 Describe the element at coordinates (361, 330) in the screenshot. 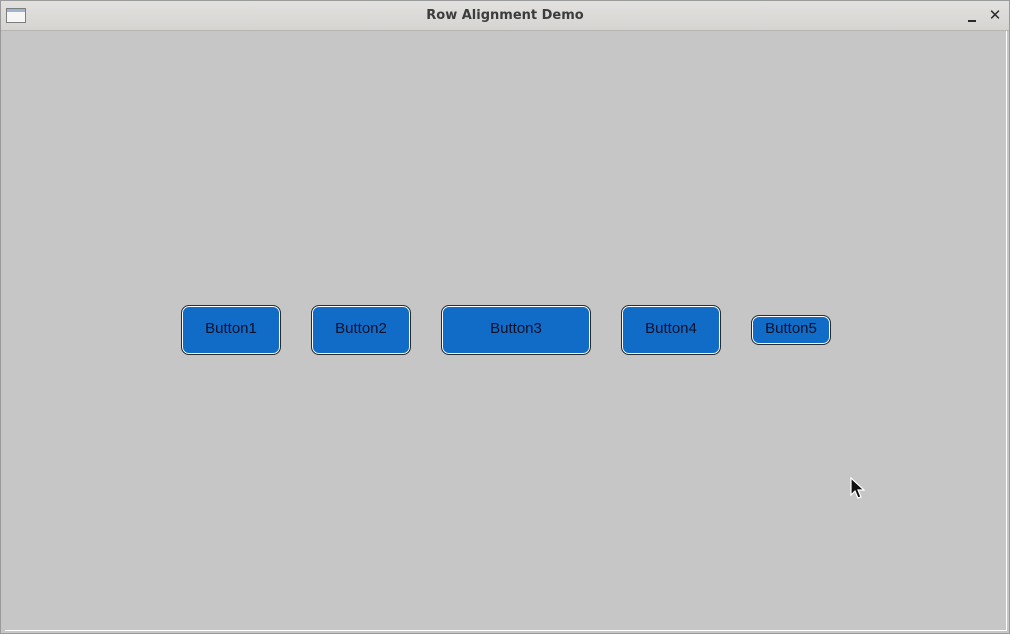

I see `button-2: Button2` at that location.